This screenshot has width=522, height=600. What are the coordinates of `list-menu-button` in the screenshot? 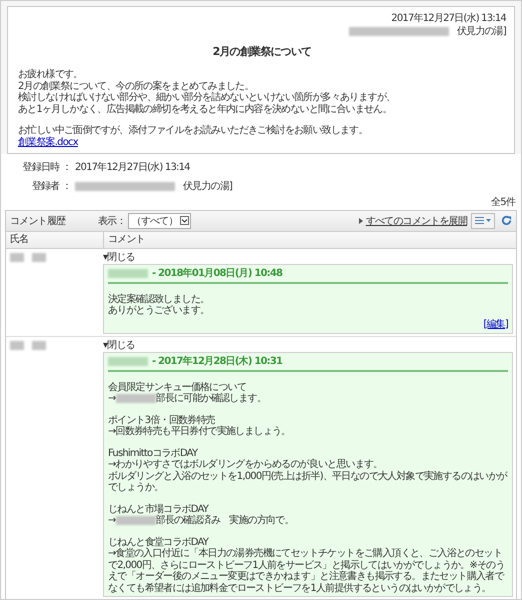 It's located at (483, 220).